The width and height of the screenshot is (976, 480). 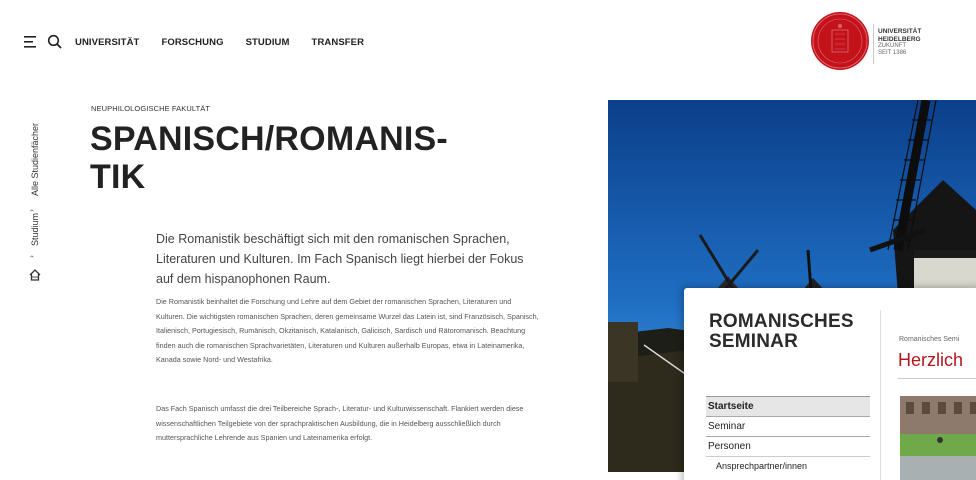 What do you see at coordinates (899, 39) in the screenshot?
I see `logo-line-heidelberg: HEIDELBERG` at bounding box center [899, 39].